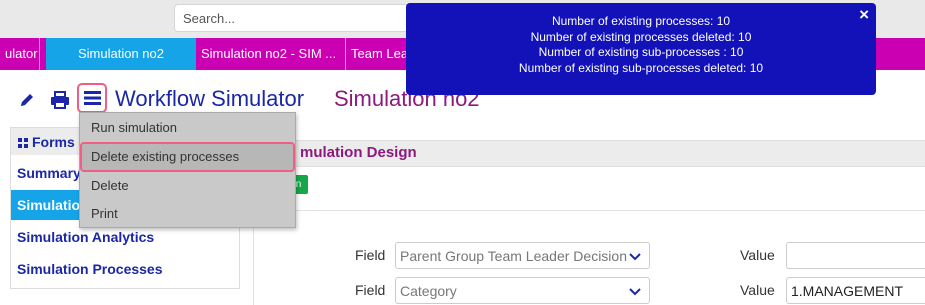 The height and width of the screenshot is (305, 925). What do you see at coordinates (864, 15) in the screenshot?
I see `close-icon: ×` at bounding box center [864, 15].